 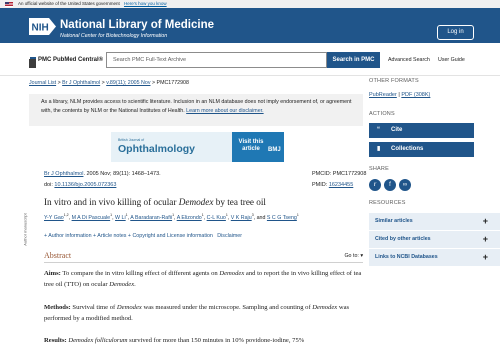 What do you see at coordinates (455, 32) in the screenshot?
I see `login-button: Log in` at bounding box center [455, 32].